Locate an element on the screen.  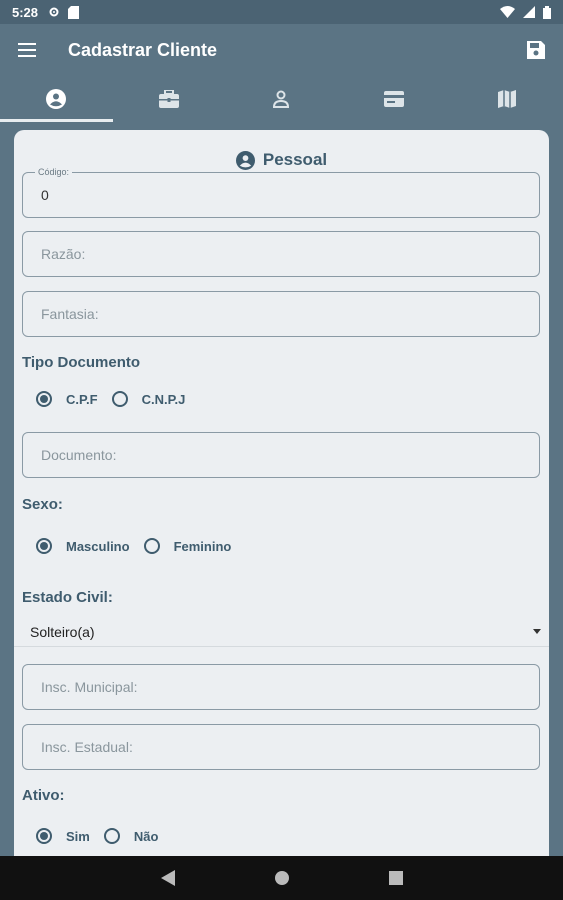
tab-bar is located at coordinates (281, 99).